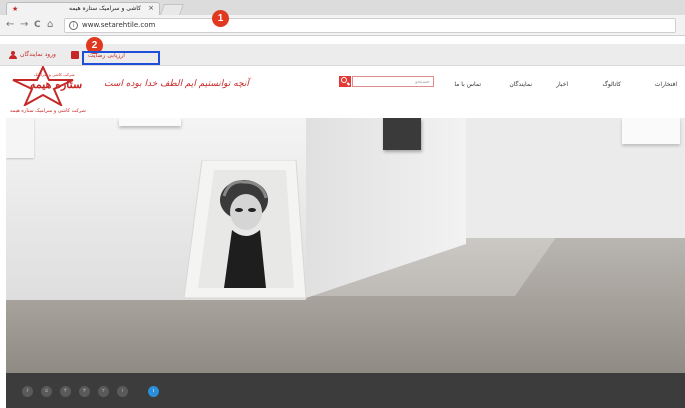  I want to click on search-button, so click(345, 81).